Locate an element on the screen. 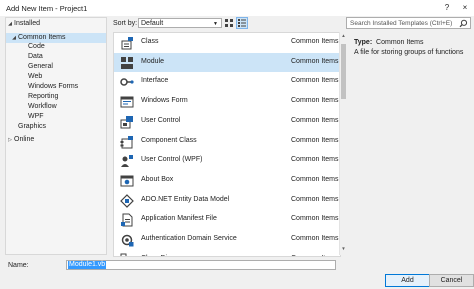  template-row: Interface Common Items is located at coordinates (227, 81).